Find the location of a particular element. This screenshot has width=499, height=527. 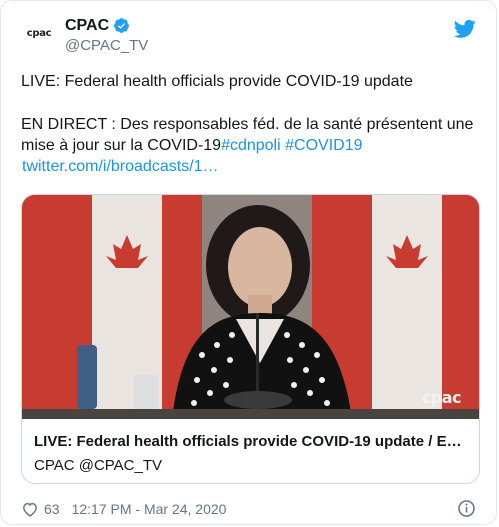

verified-badge-icon is located at coordinates (122, 25).